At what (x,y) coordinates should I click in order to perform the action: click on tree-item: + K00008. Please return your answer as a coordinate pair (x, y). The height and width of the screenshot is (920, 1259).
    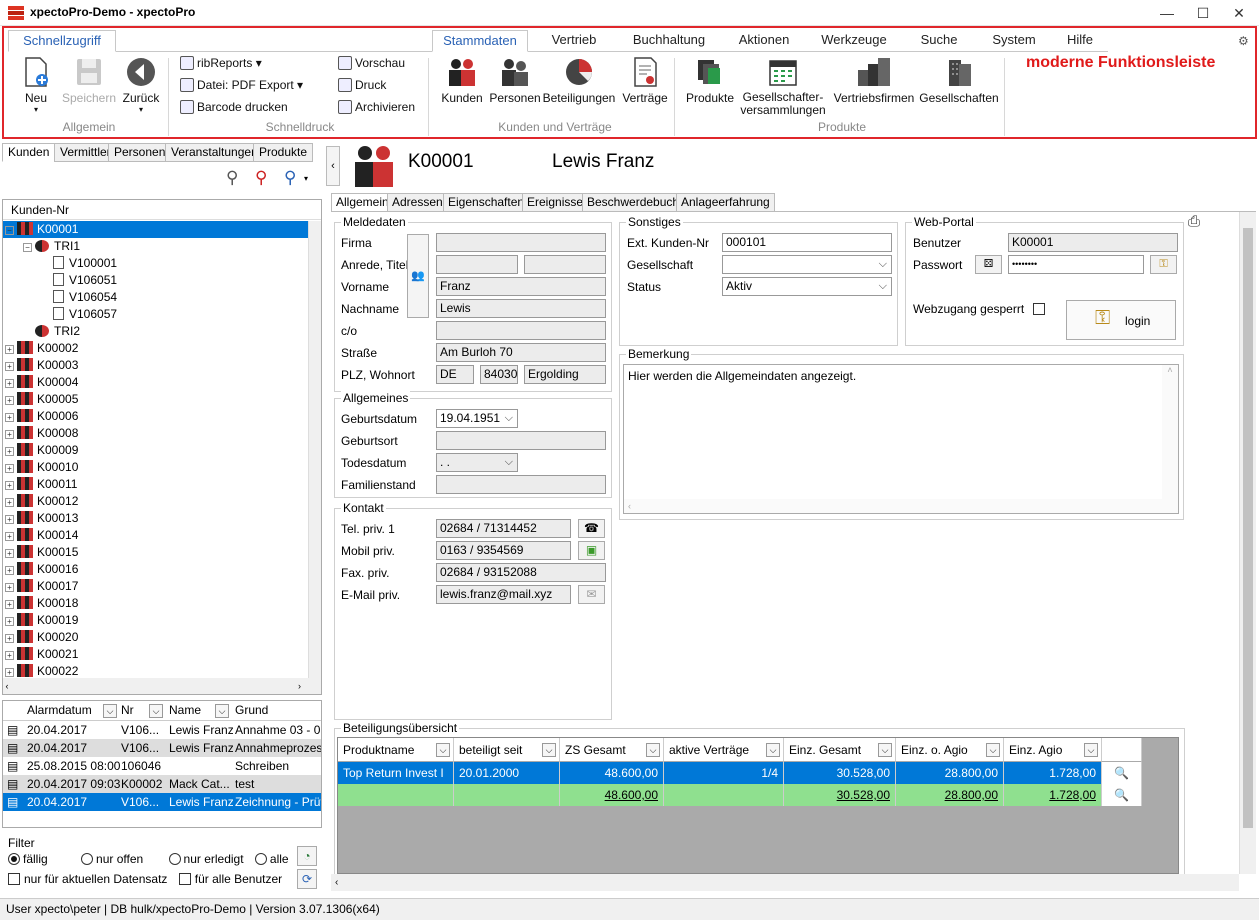
    Looking at the image, I should click on (156, 433).